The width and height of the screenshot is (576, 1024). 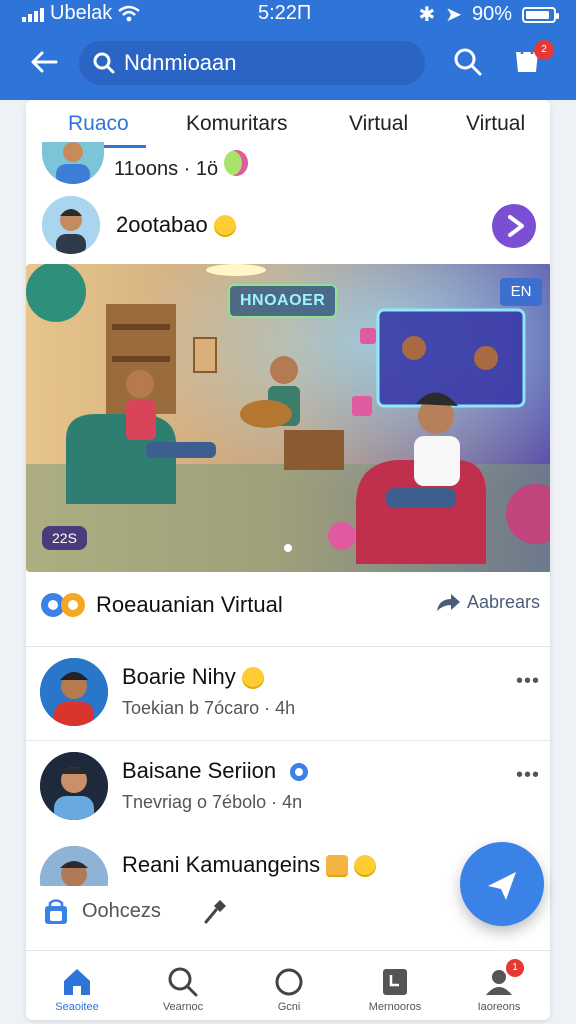 I want to click on list-item-text: 11oons · 1ö, so click(x=166, y=169).